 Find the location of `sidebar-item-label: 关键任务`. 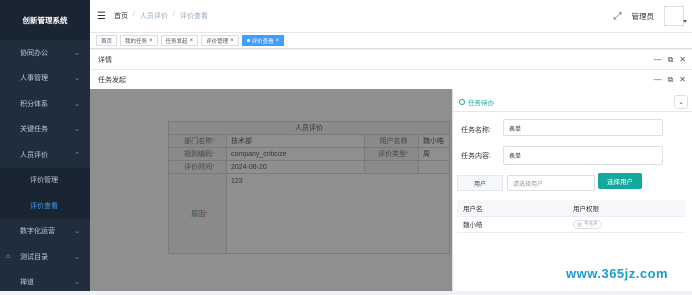

sidebar-item-label: 关键任务 is located at coordinates (34, 129).